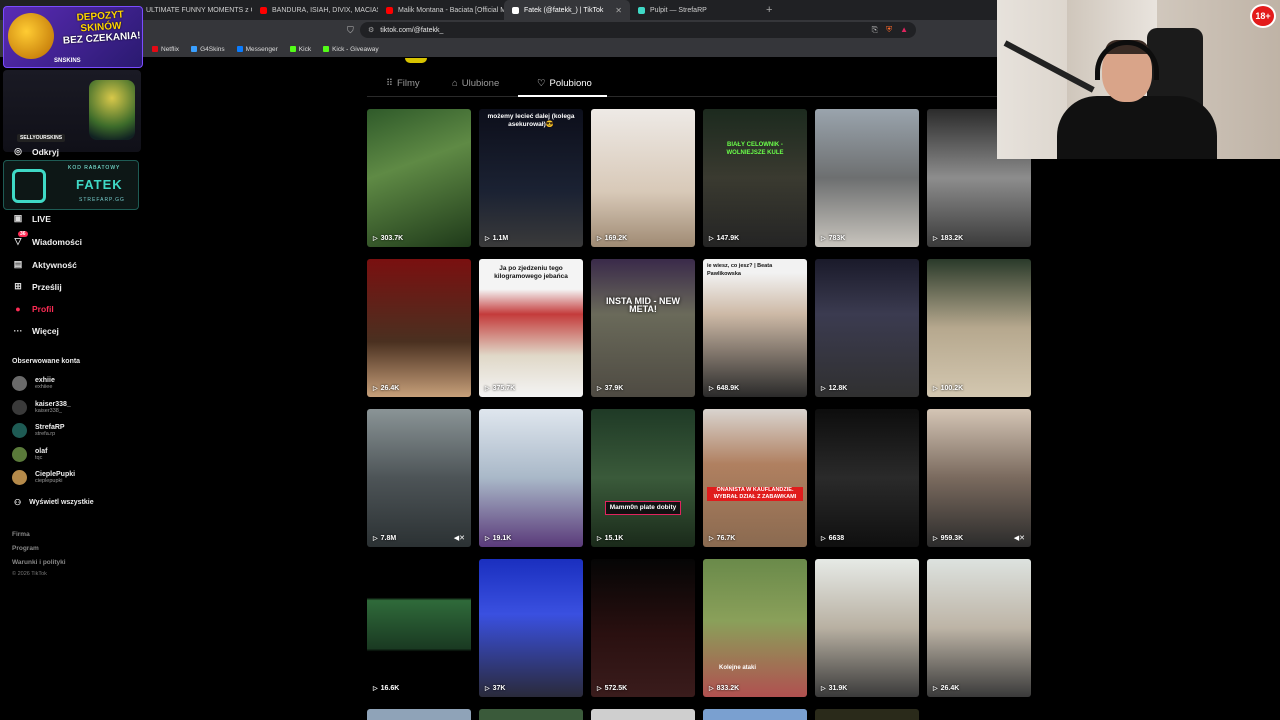 The image size is (1280, 720). Describe the element at coordinates (315, 10) in the screenshot. I see `browser-tab: BANDURA, ISIAH, DIVIX, MACIAS, AM` at that location.